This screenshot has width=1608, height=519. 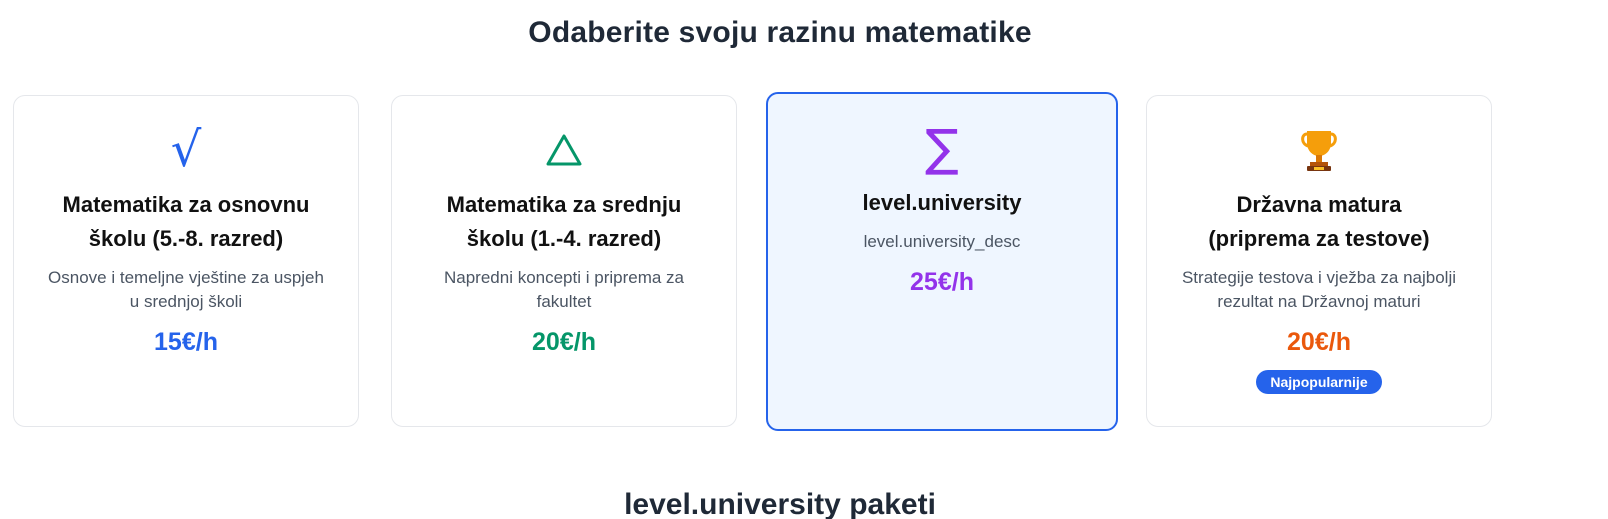 What do you see at coordinates (1319, 221) in the screenshot?
I see `level-card-title: Državna matura (priprema za testove)` at bounding box center [1319, 221].